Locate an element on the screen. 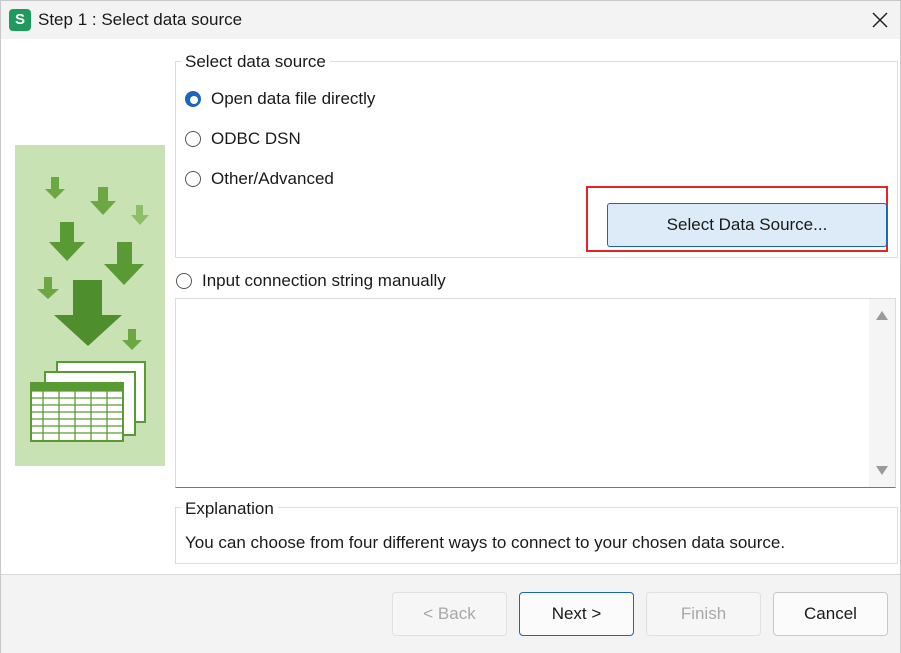 This screenshot has height=653, width=901. app-icon: S is located at coordinates (20, 20).